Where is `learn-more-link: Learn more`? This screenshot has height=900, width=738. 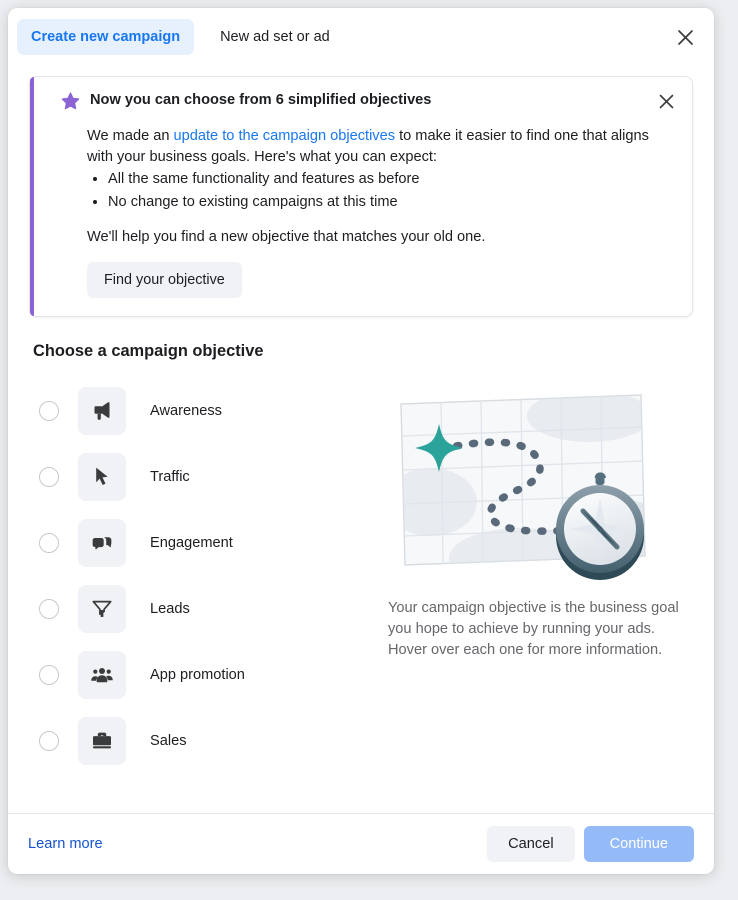 learn-more-link: Learn more is located at coordinates (65, 844).